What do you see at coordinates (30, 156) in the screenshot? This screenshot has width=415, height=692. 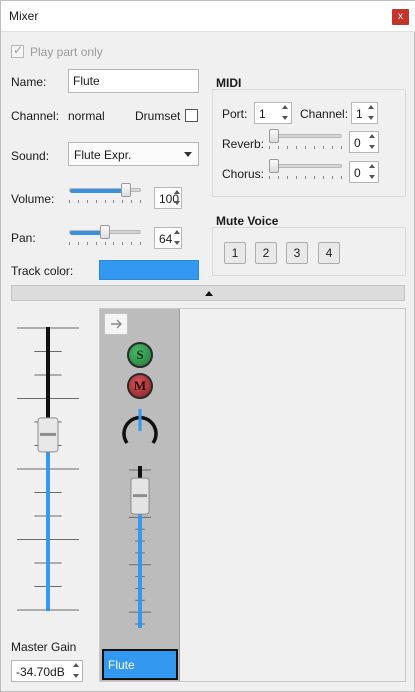 I see `sound-label: Sound:` at bounding box center [30, 156].